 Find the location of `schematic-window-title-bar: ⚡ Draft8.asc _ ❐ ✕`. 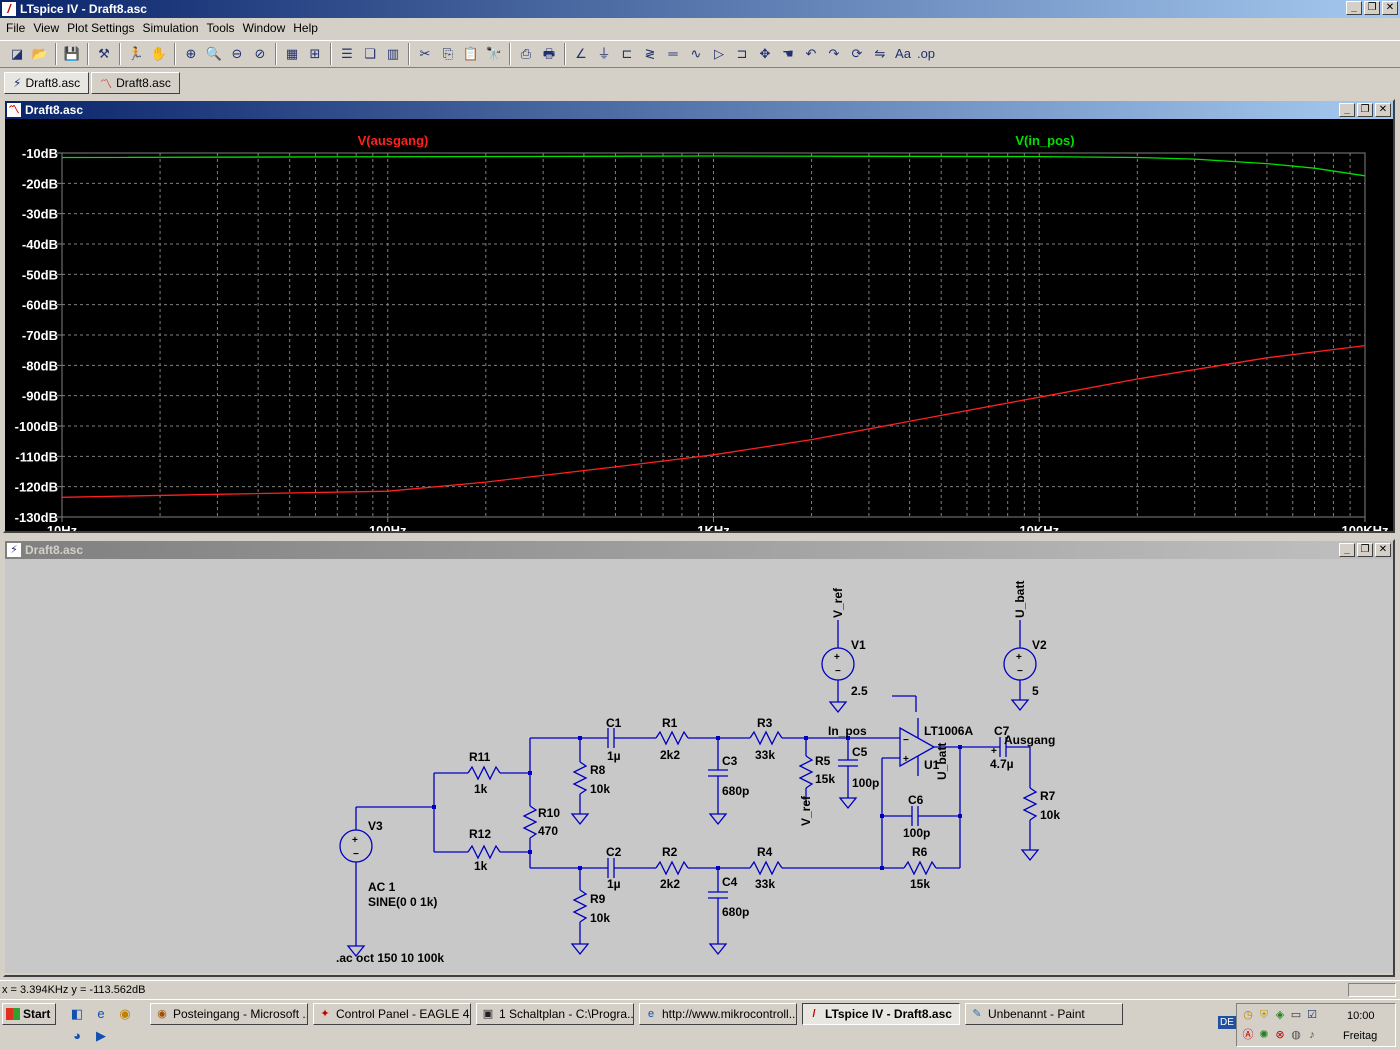

schematic-window-title-bar: ⚡ Draft8.asc _ ❐ ✕ is located at coordinates (699, 550).